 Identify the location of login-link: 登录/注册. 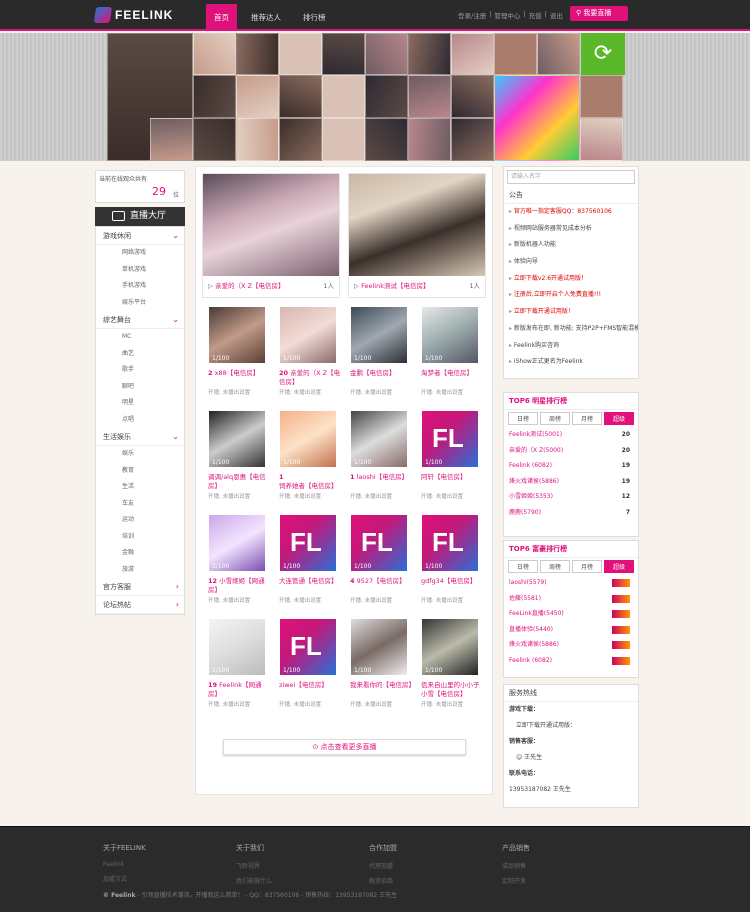
(472, 15).